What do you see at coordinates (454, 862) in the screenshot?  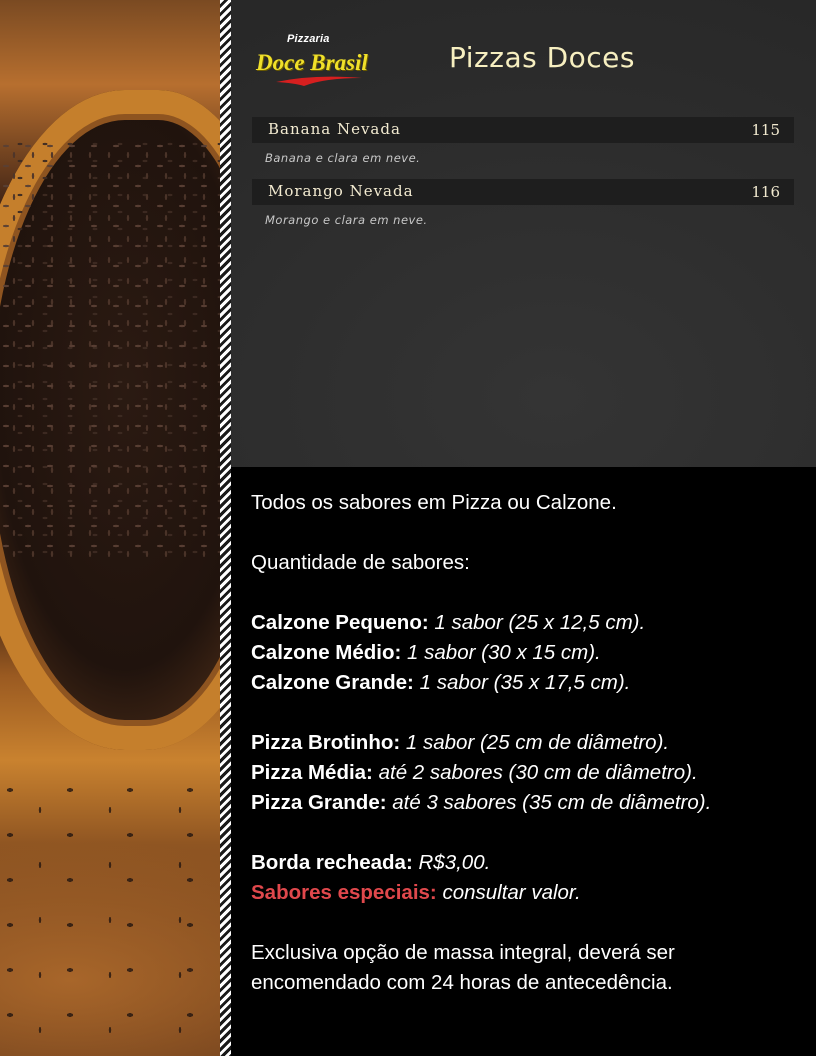 I see `border-value: R$3,00.` at bounding box center [454, 862].